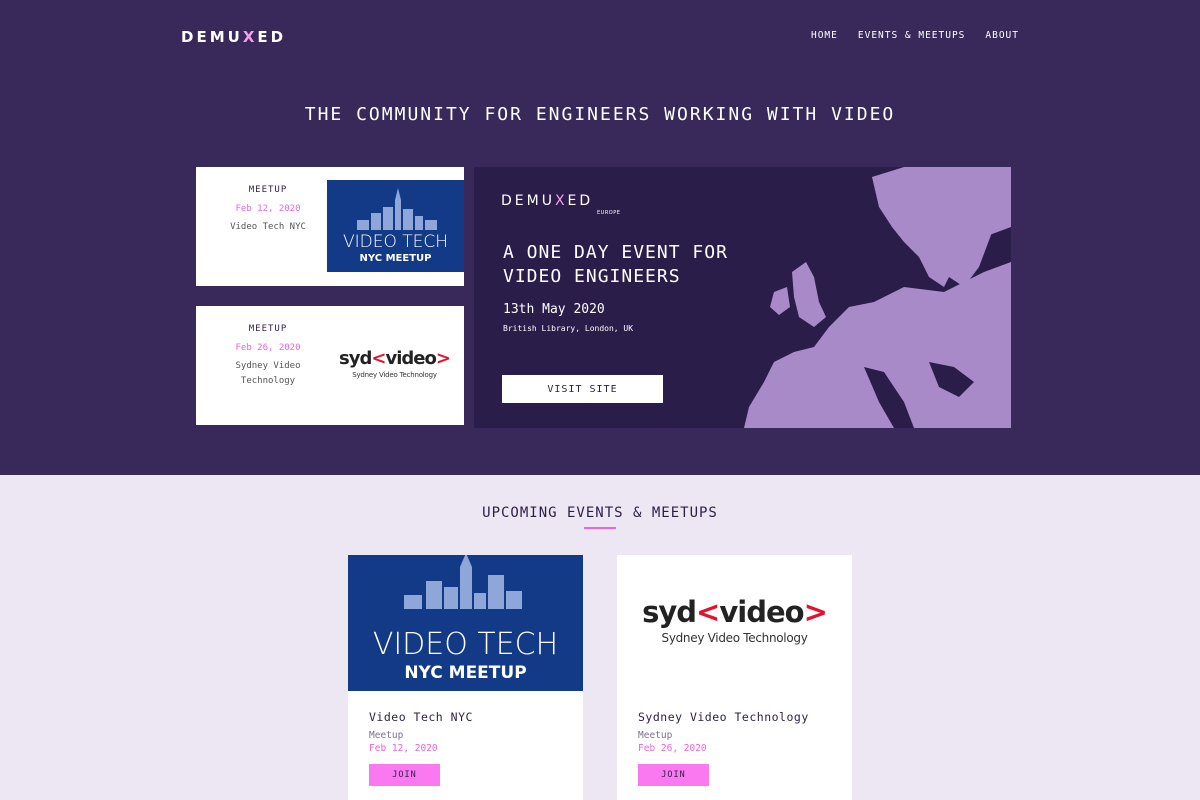 The height and width of the screenshot is (800, 1200). I want to click on main-nav: HOME EVENTS & MEETUPS ABOUT, so click(915, 35).